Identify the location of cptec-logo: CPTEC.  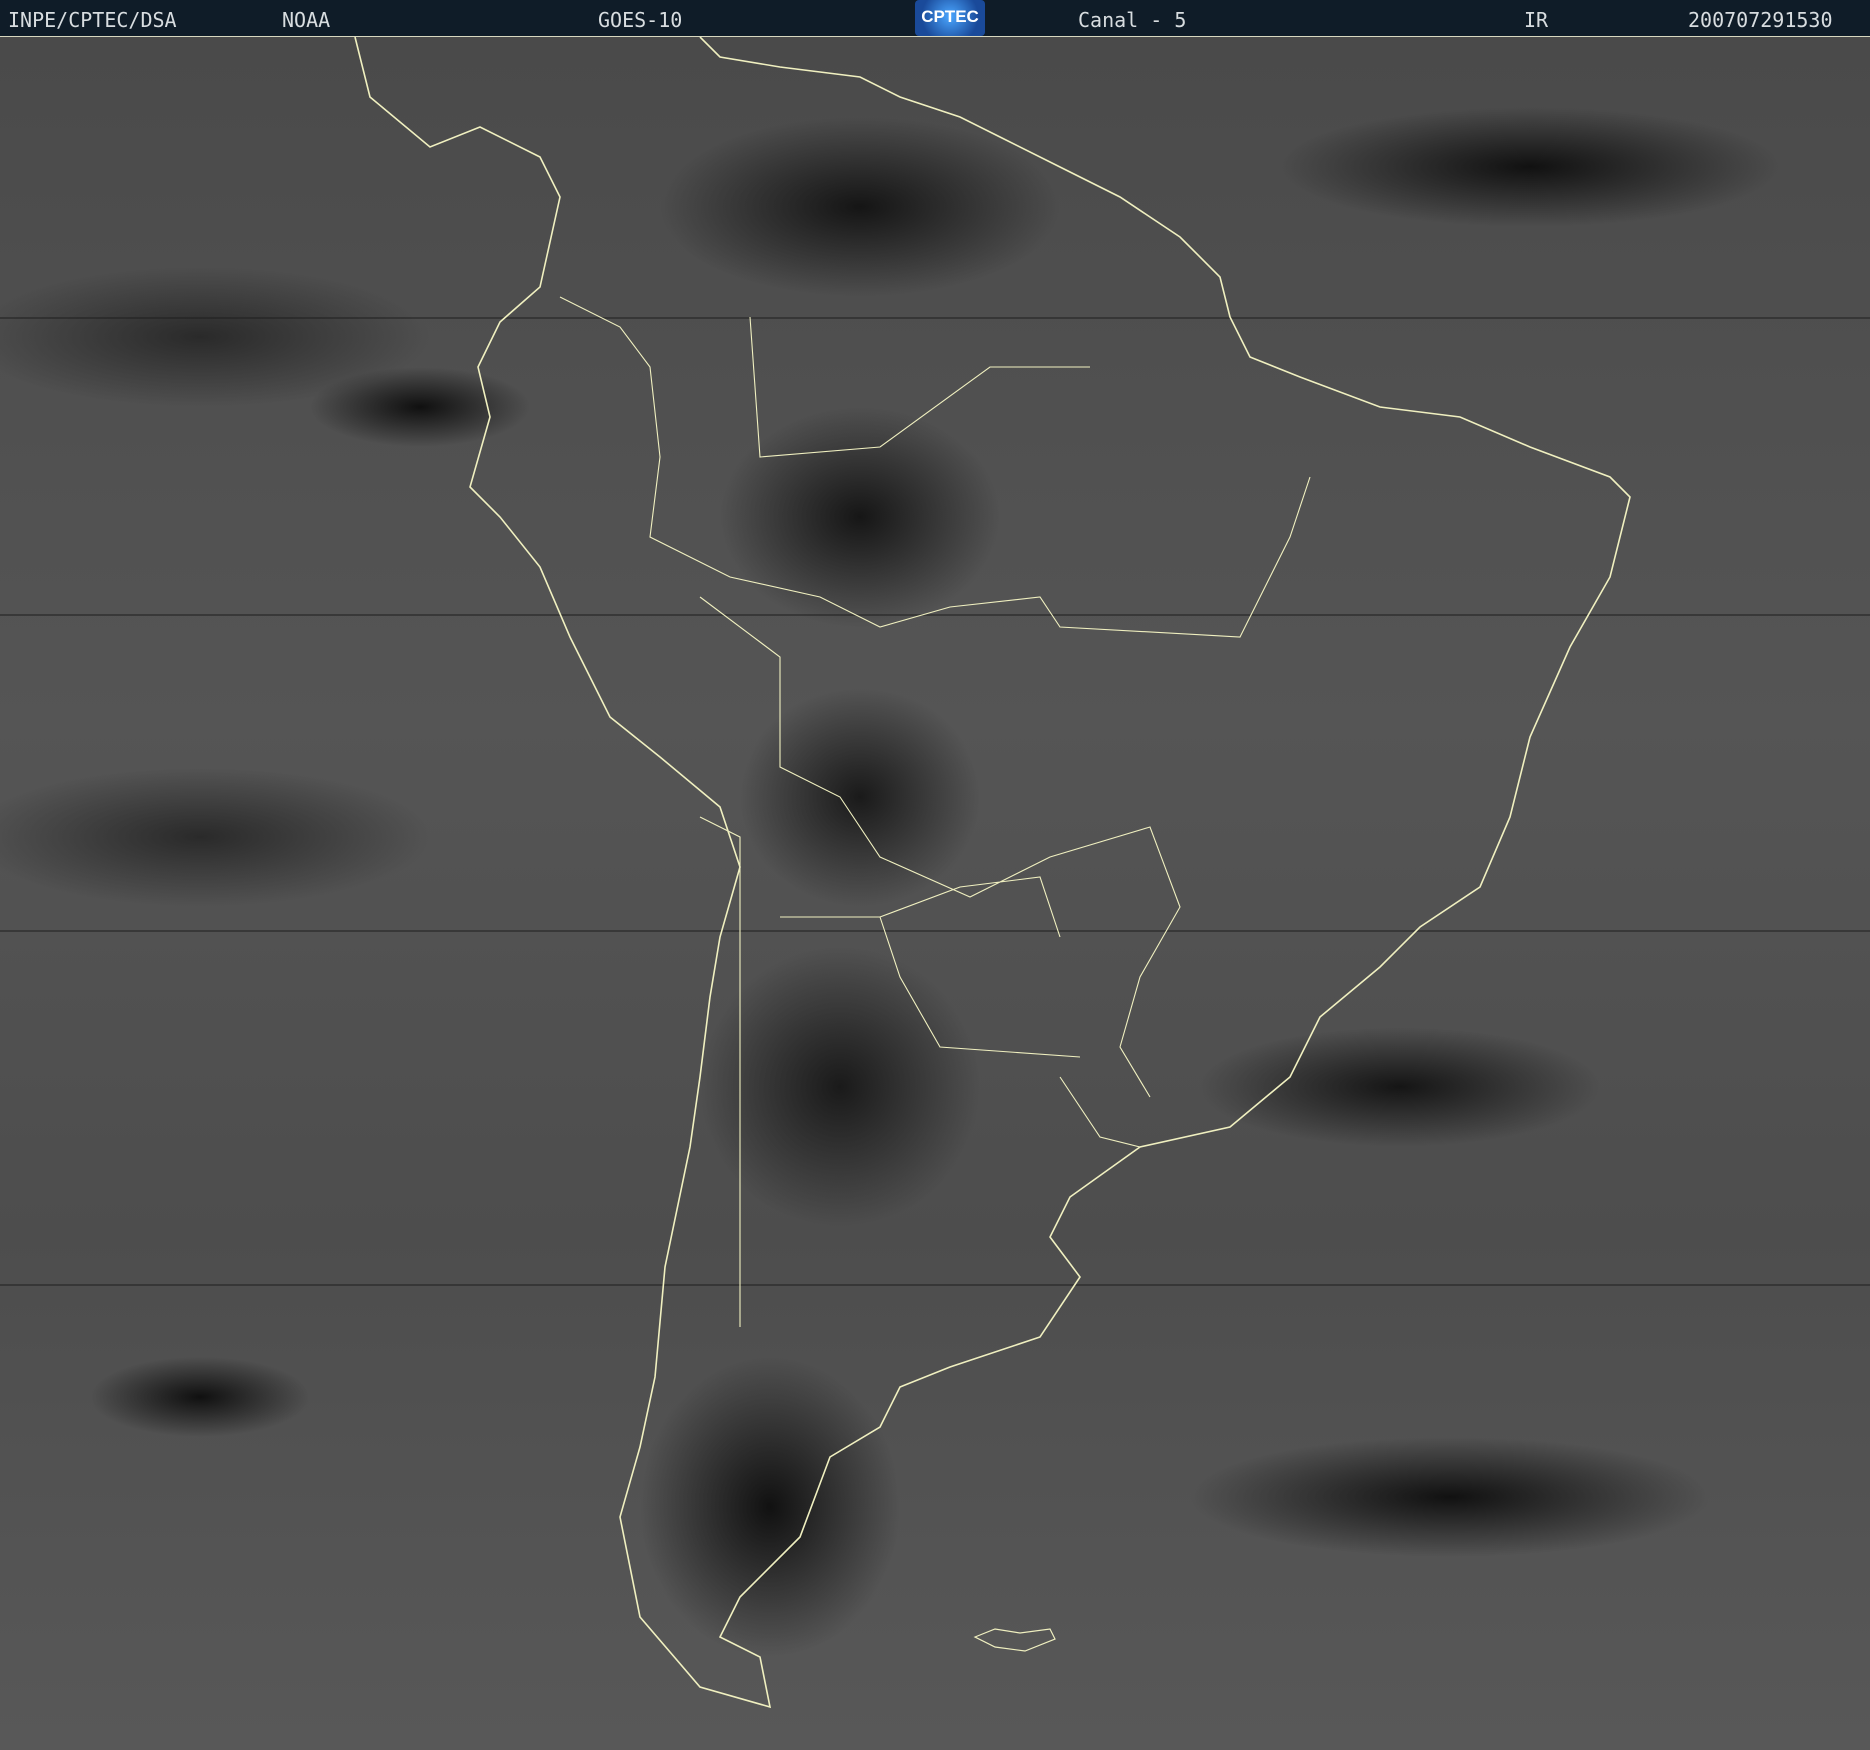
(950, 18).